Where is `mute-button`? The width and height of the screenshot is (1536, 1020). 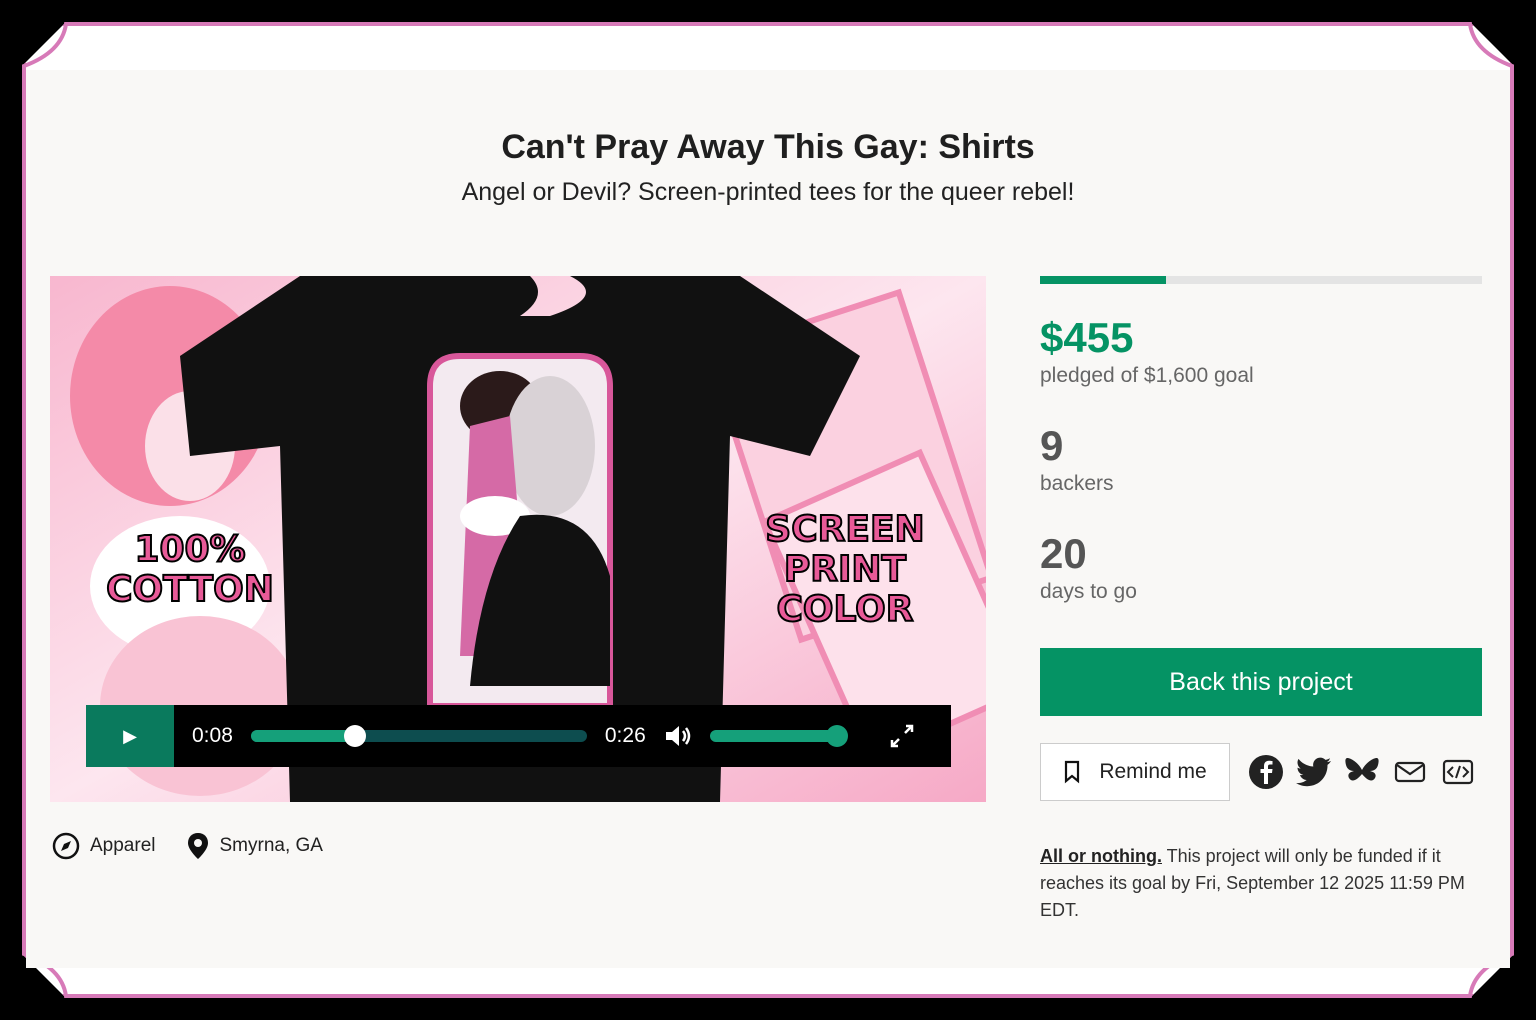
mute-button is located at coordinates (679, 736).